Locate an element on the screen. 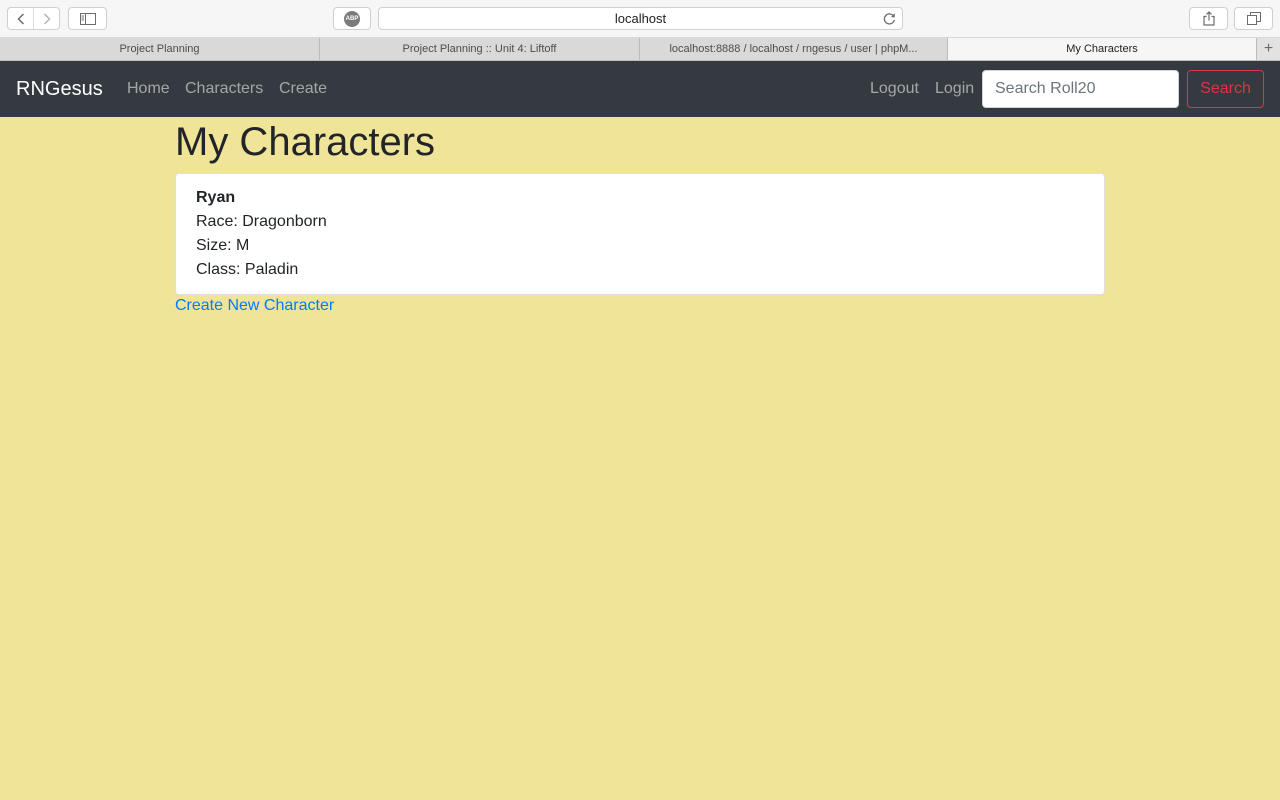 This screenshot has height=800, width=1280. character-class: Class: Paladin is located at coordinates (247, 269).